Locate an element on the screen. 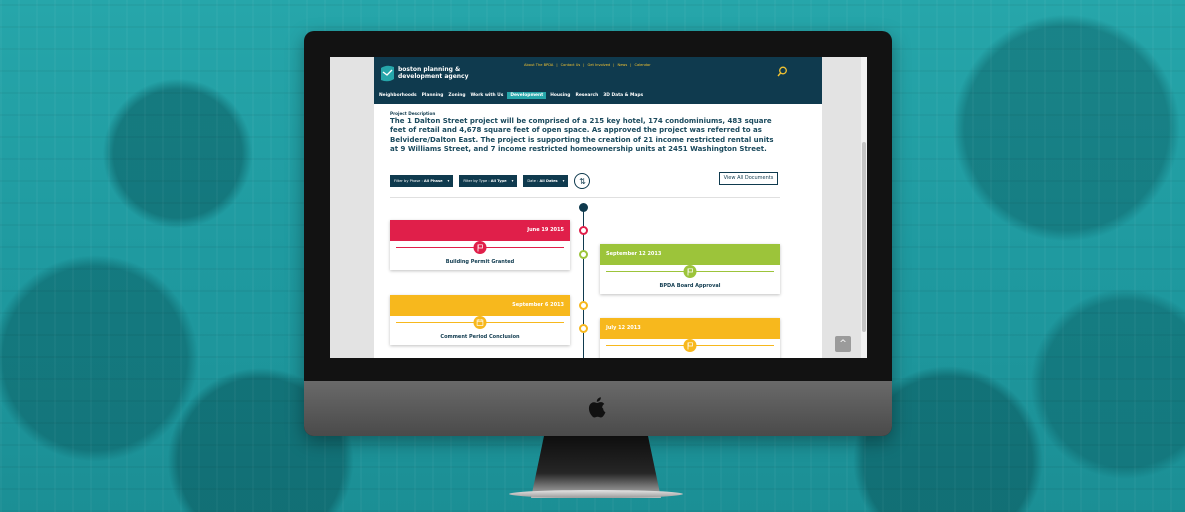 Image resolution: width=1185 pixels, height=512 pixels. site-logo-text: boston planning & development agency is located at coordinates (438, 73).